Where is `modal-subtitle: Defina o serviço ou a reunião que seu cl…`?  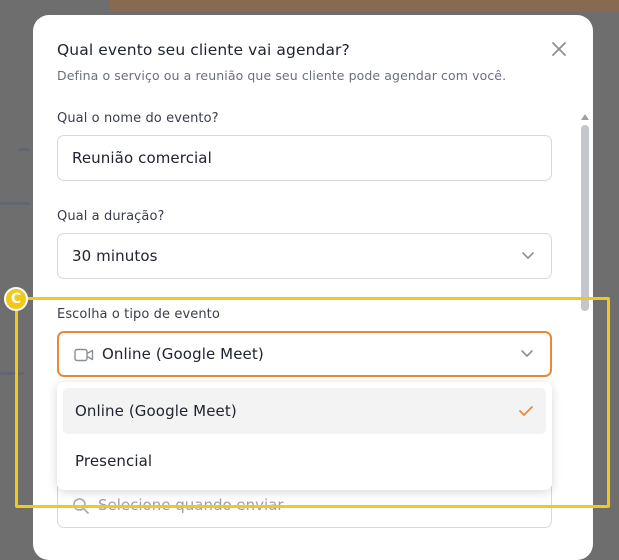
modal-subtitle: Defina o serviço ou a reunião que seu cl… is located at coordinates (282, 75).